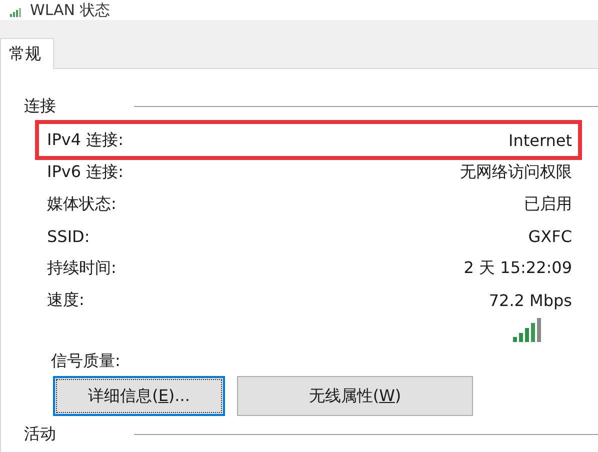 This screenshot has width=598, height=452. Describe the element at coordinates (85, 140) in the screenshot. I see `field-label: IPv4 连接:` at that location.